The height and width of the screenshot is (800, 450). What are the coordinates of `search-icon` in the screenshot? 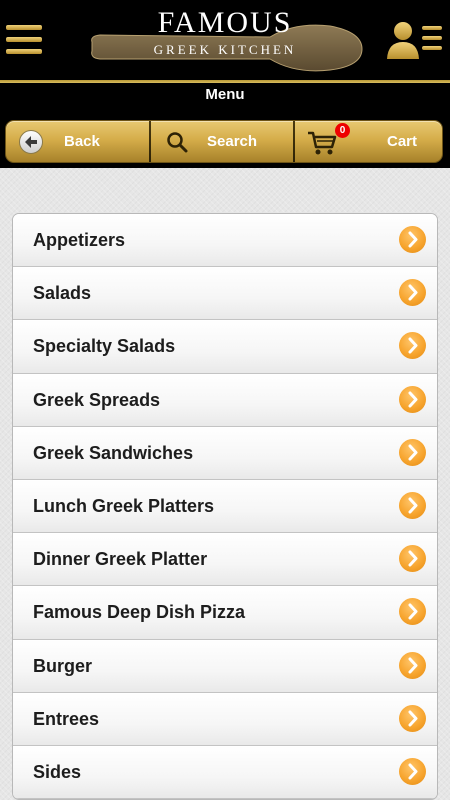 It's located at (177, 142).